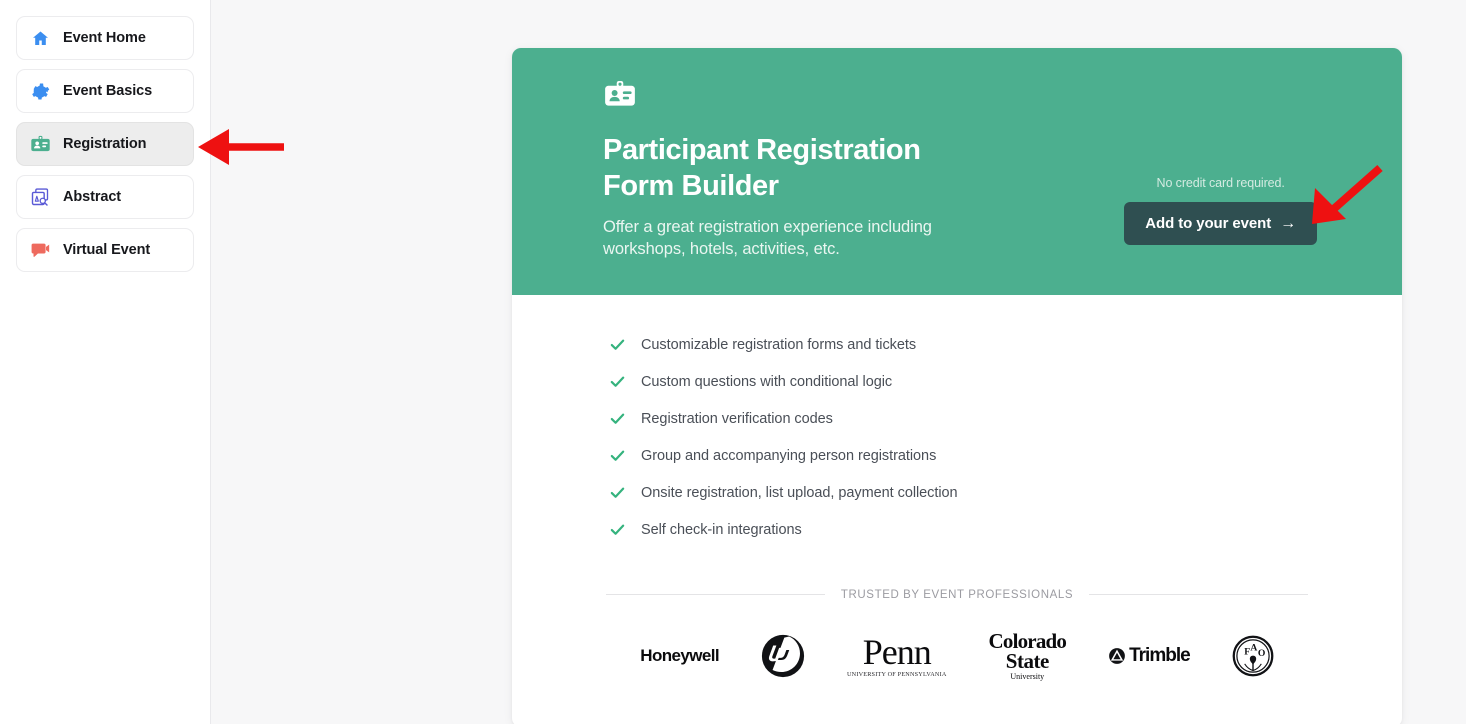  Describe the element at coordinates (1117, 655) in the screenshot. I see `trimble-logo-mark` at that location.